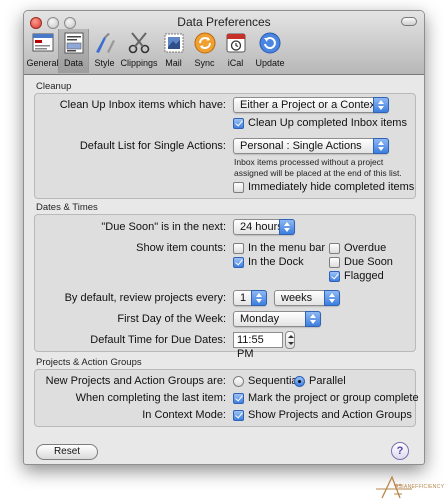 The width and height of the screenshot is (448, 500). I want to click on count-dock-label: In the Dock, so click(276, 262).